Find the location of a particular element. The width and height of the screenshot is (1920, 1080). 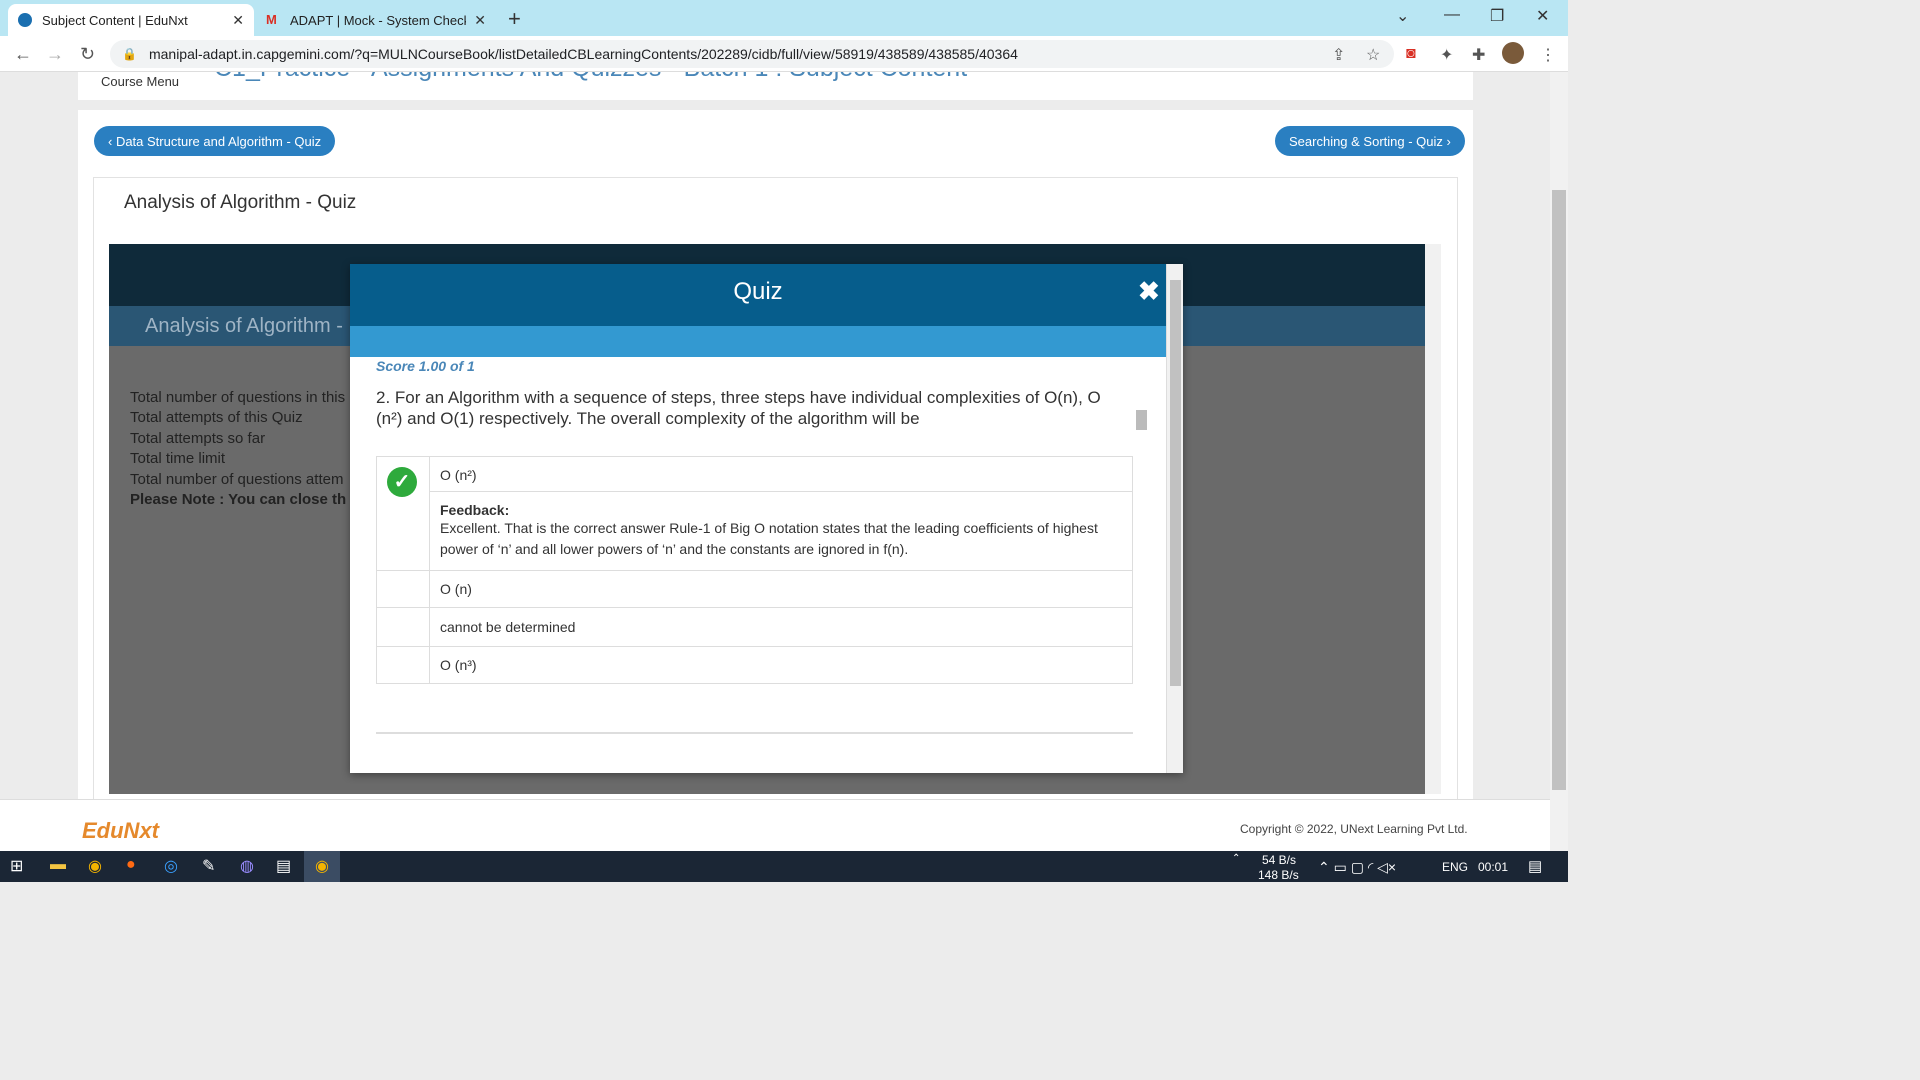

forward-arrow-icon: → is located at coordinates (55, 54).